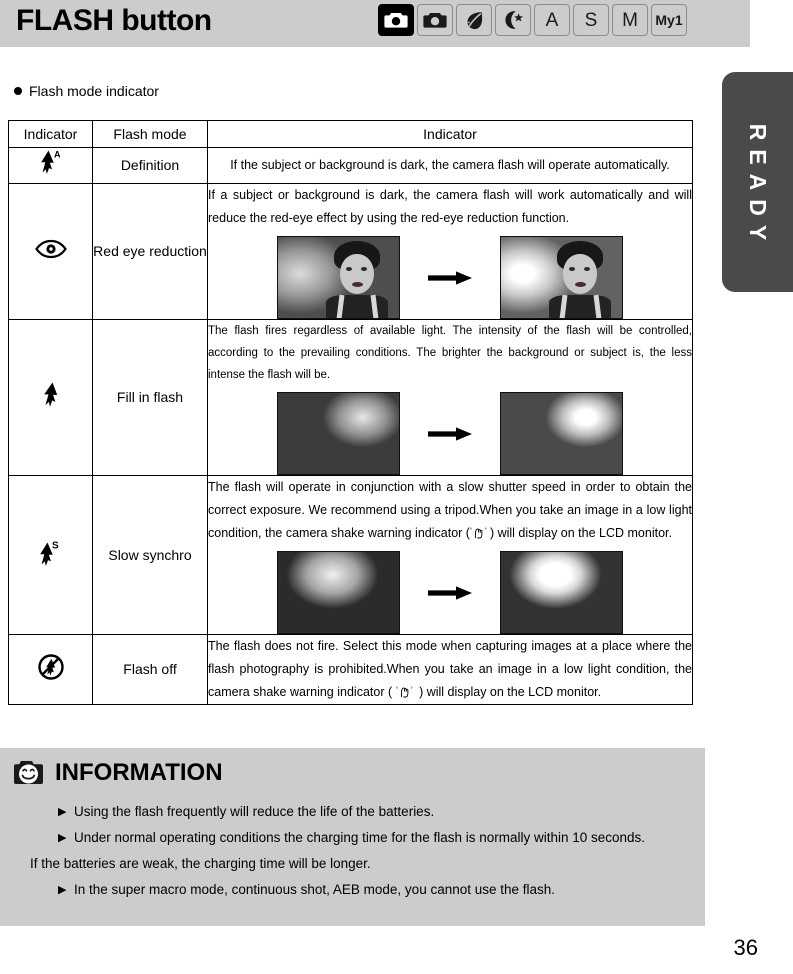  I want to click on column-header-indicator: Indicator, so click(50, 134).